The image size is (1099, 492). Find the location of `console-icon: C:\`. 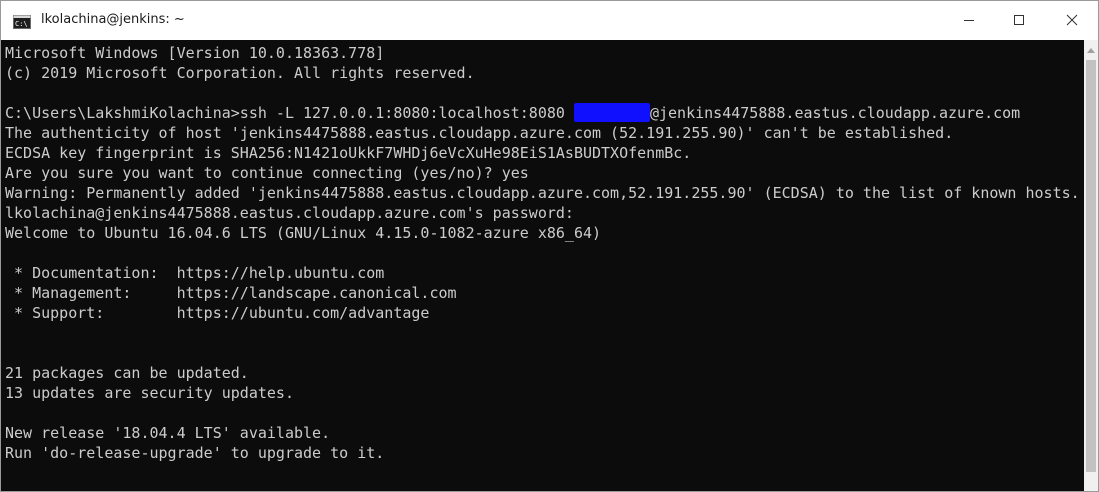

console-icon: C:\ is located at coordinates (22, 21).